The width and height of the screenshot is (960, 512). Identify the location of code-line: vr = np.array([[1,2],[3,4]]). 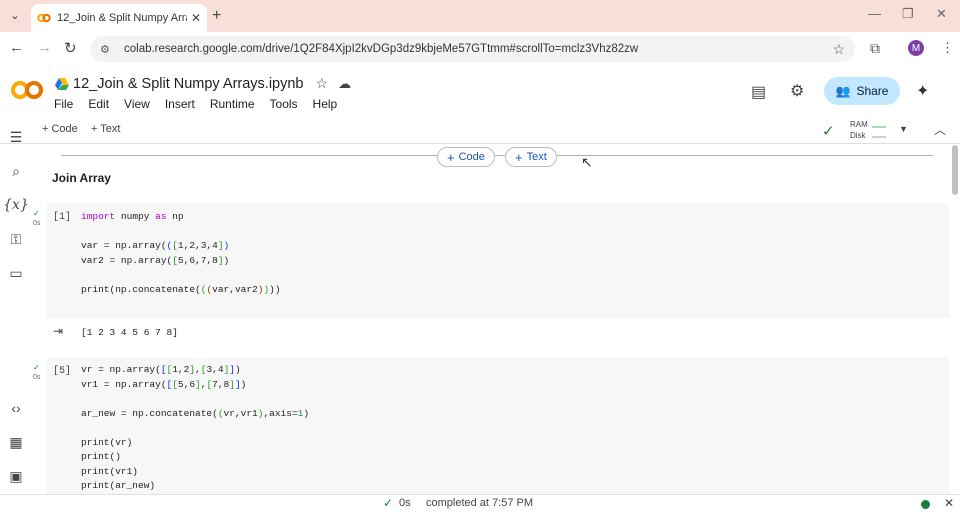
(161, 369).